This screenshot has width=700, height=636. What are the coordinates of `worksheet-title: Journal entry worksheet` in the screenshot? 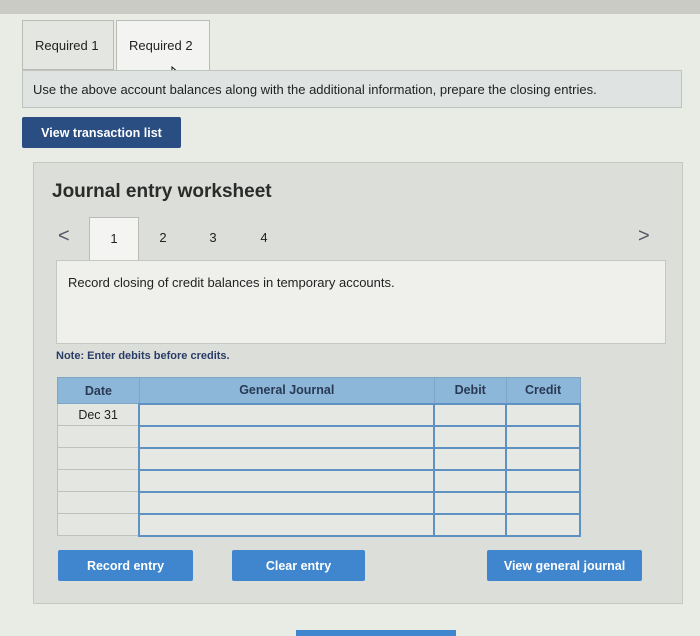 It's located at (162, 191).